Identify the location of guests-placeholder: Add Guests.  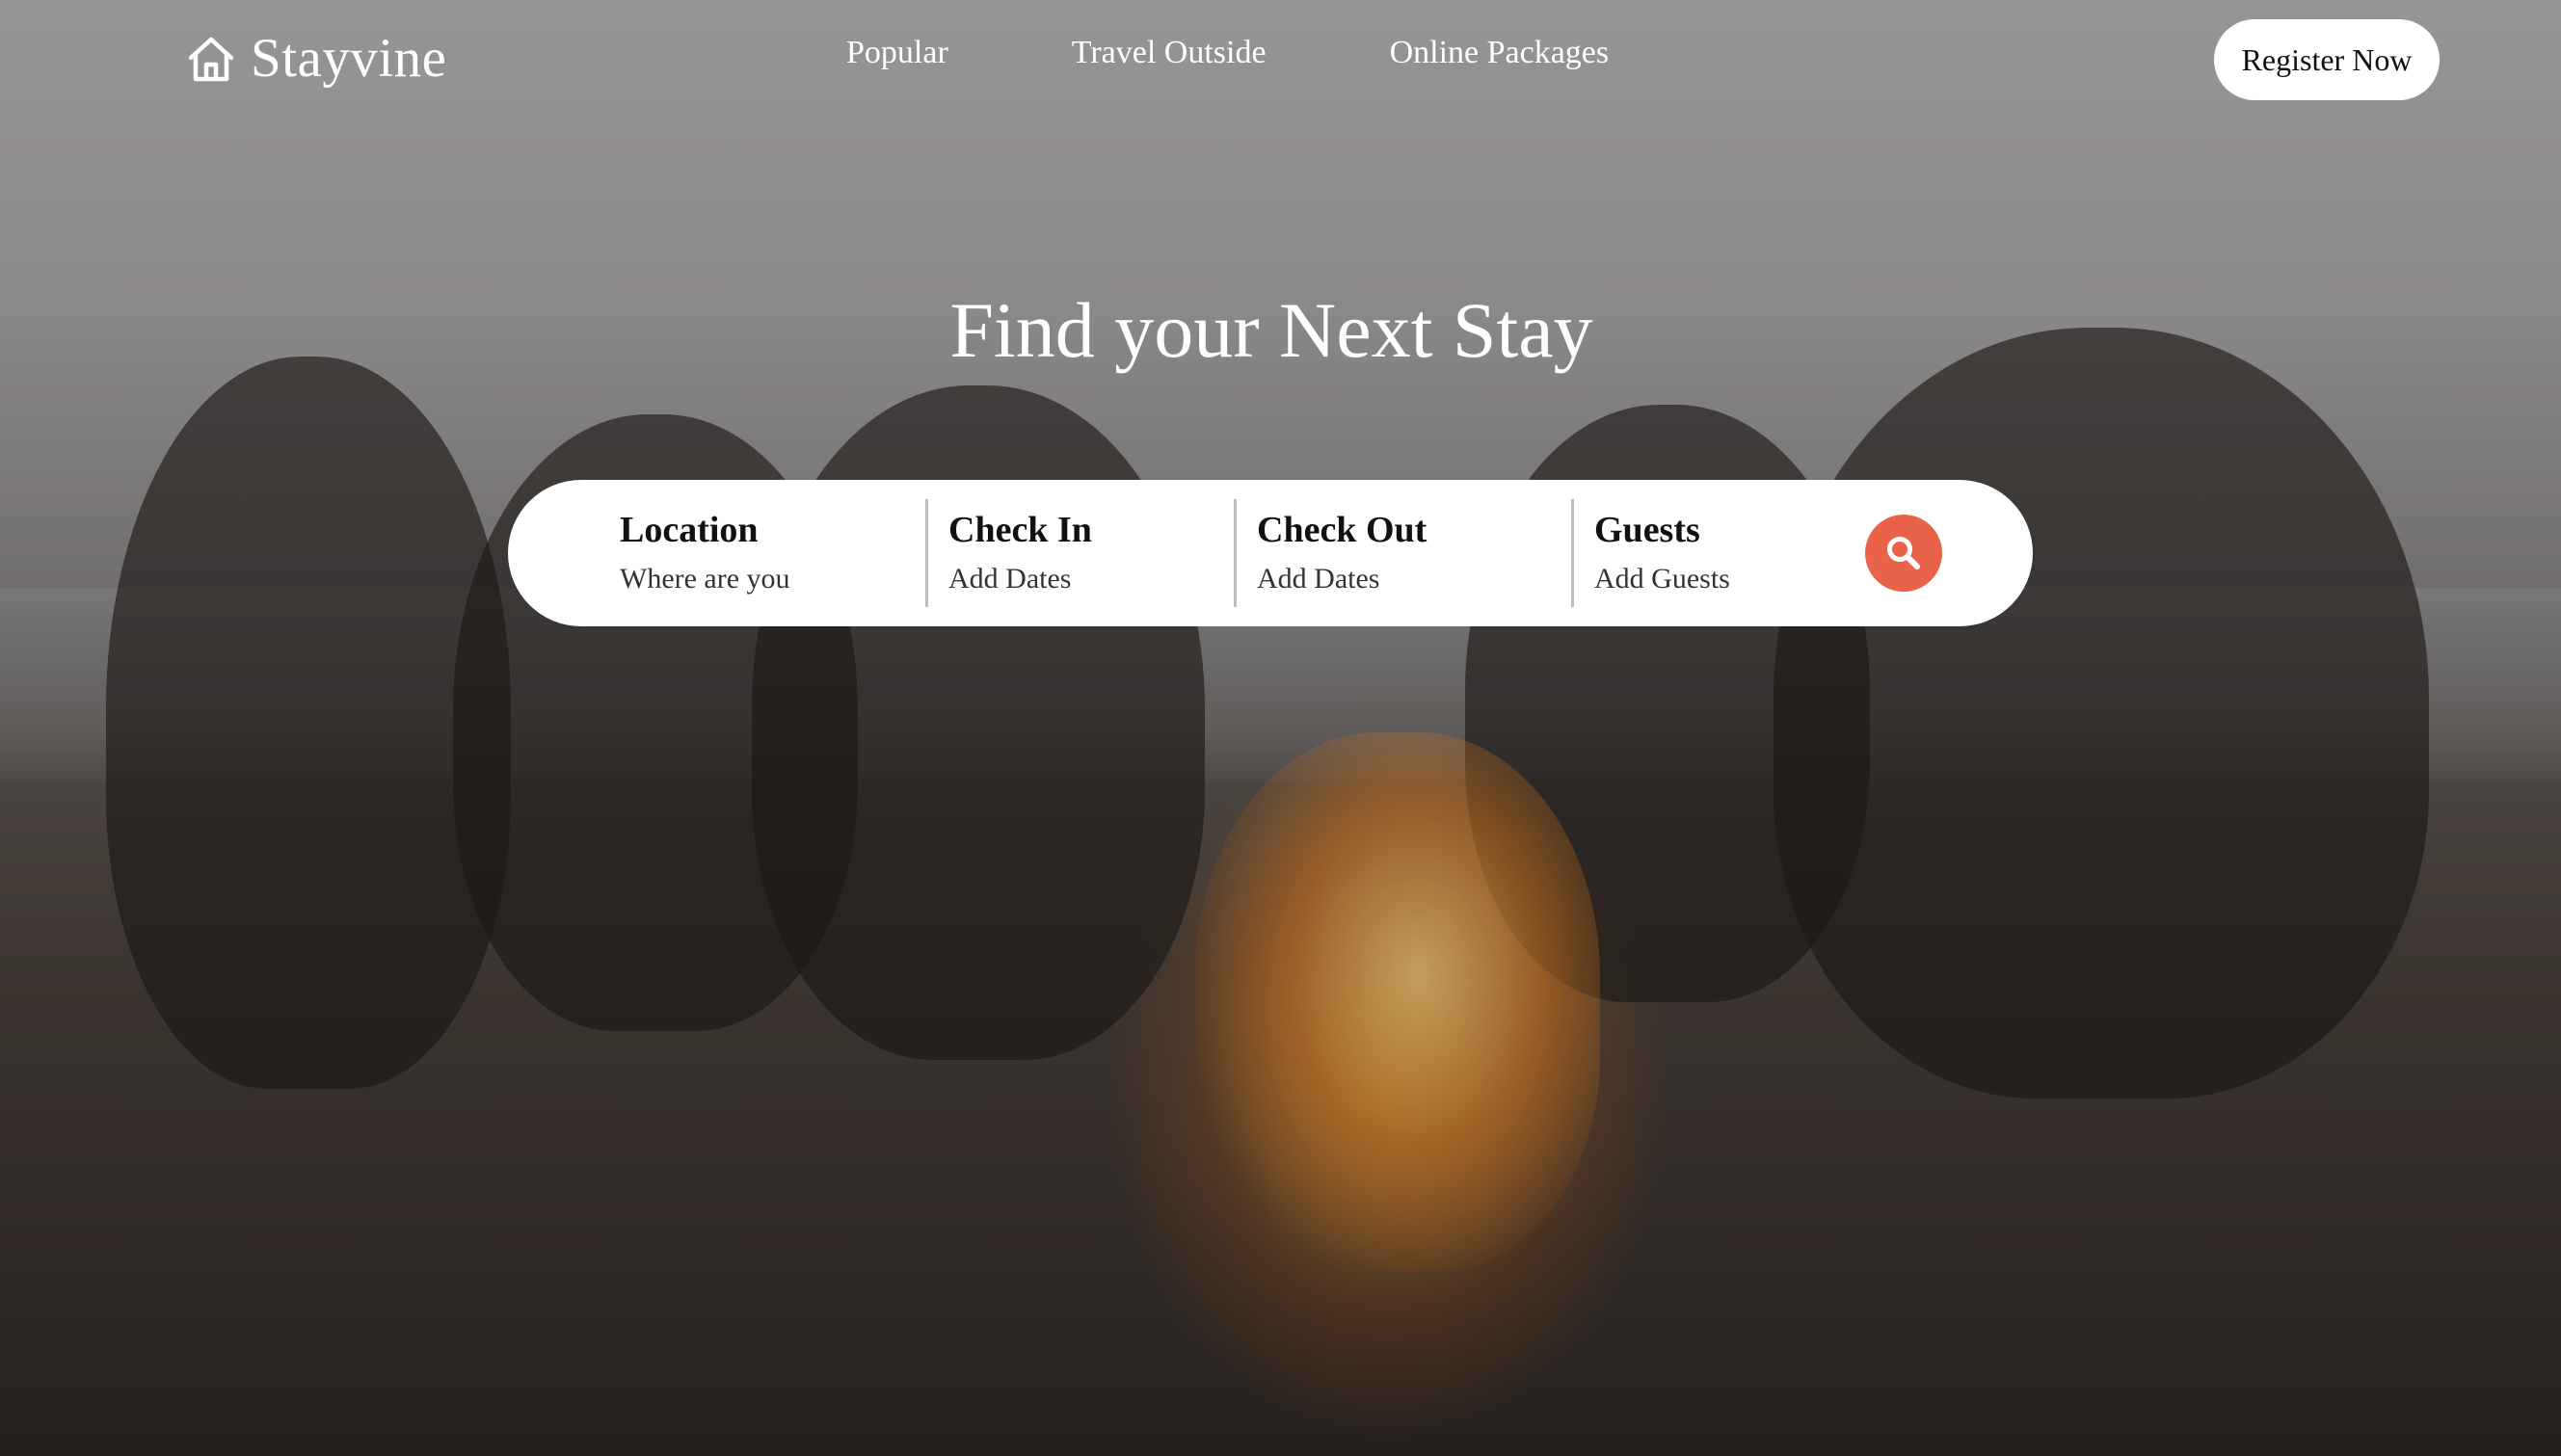
(1662, 579).